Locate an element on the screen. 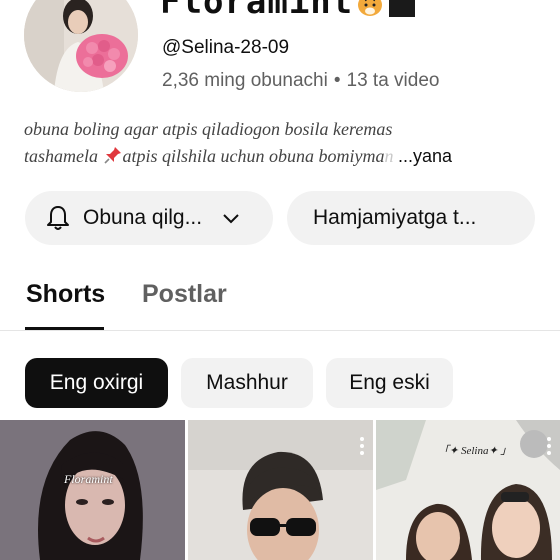 The image size is (560, 560). tiger-face-icon is located at coordinates (370, 8).